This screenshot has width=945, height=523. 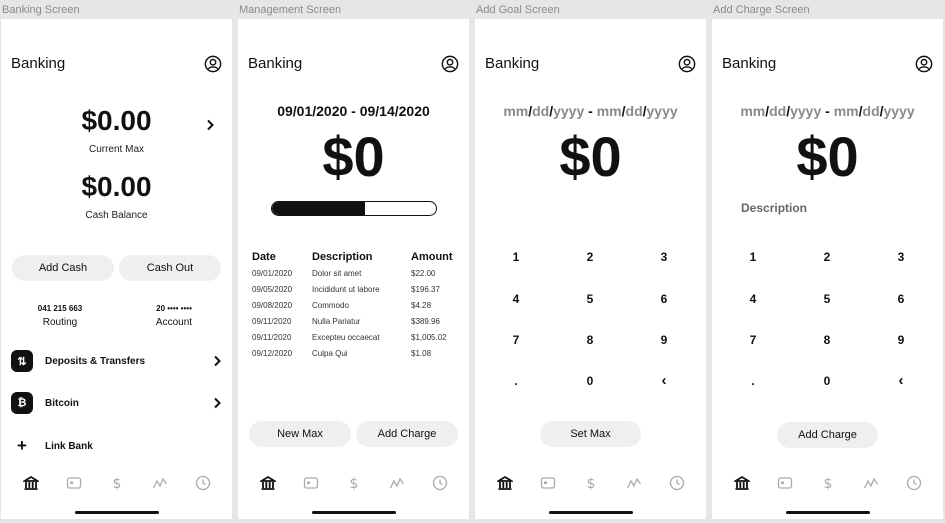 What do you see at coordinates (272, 353) in the screenshot?
I see `cell-date: 09/12/2020` at bounding box center [272, 353].